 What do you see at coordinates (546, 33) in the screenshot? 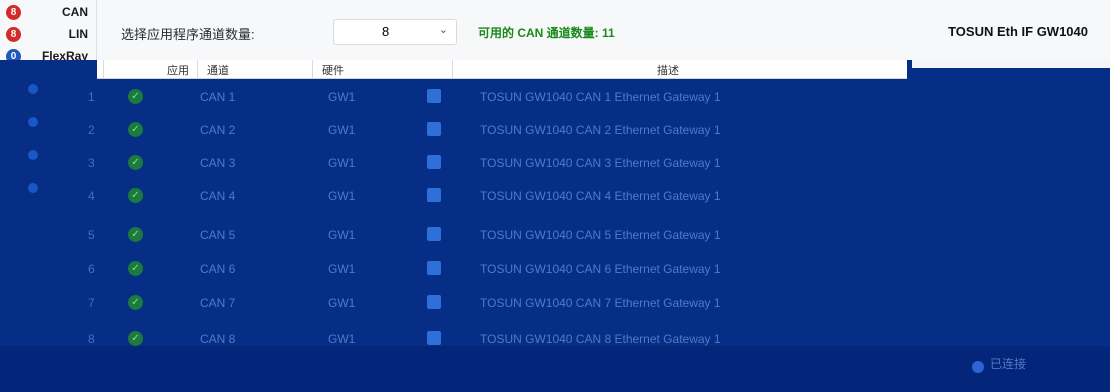
I see `available-channels-text: 可用的 CAN 通道数量: 11` at bounding box center [546, 33].